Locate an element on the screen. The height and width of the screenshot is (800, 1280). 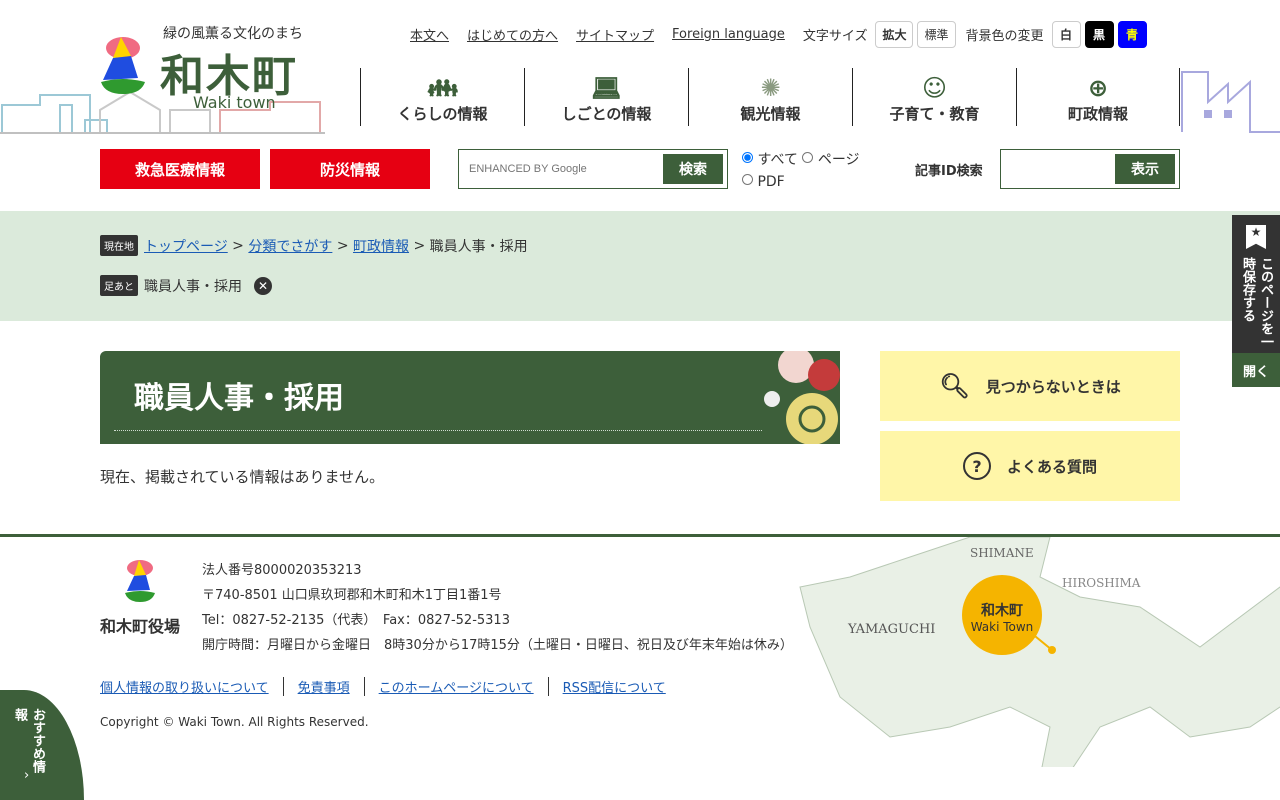
breadcrumb-government: 町政情報 is located at coordinates (381, 246).